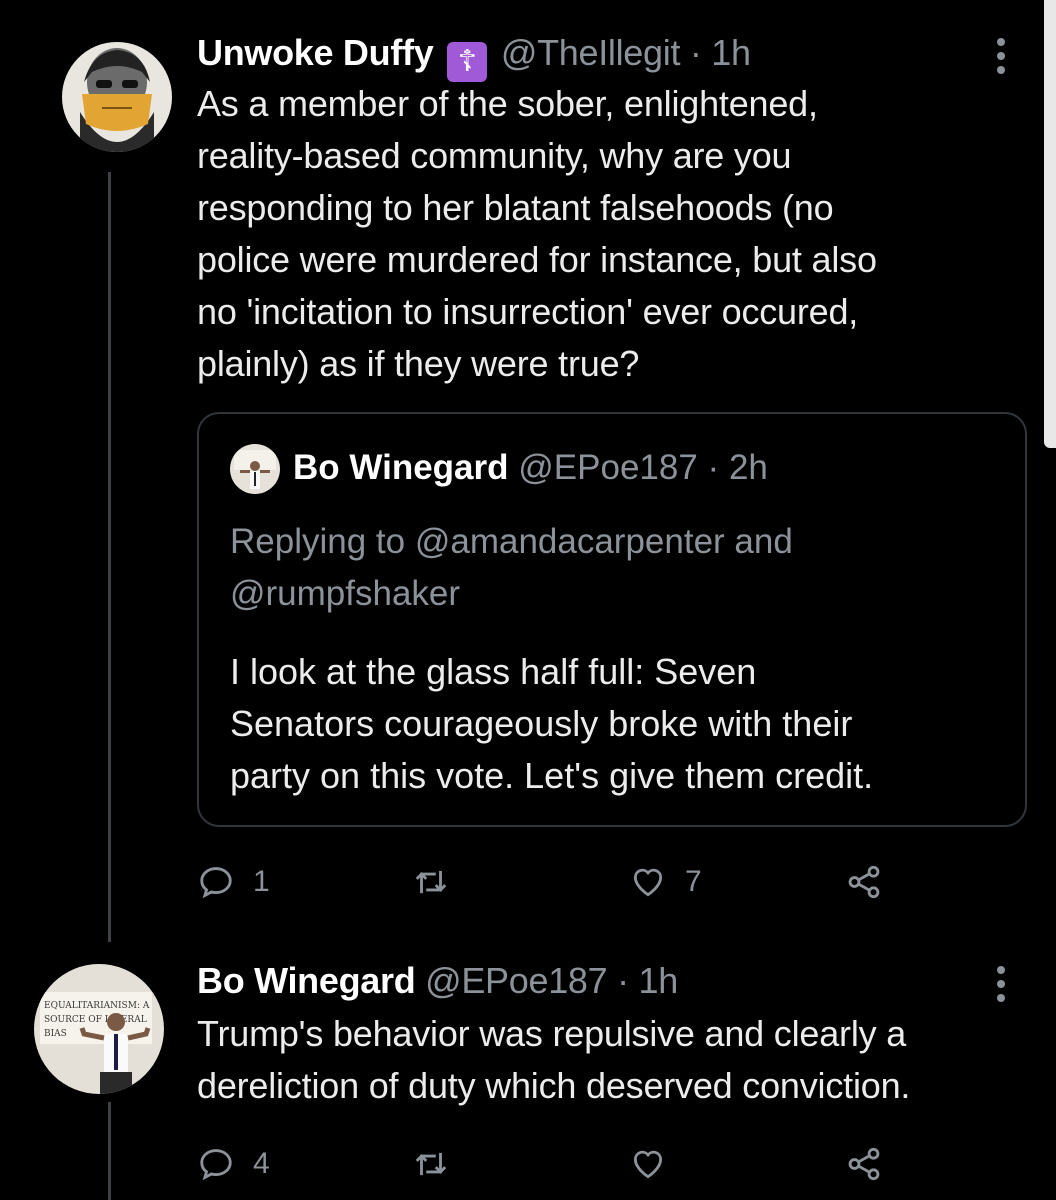  What do you see at coordinates (557, 1164) in the screenshot?
I see `tweet-actions: 4` at bounding box center [557, 1164].